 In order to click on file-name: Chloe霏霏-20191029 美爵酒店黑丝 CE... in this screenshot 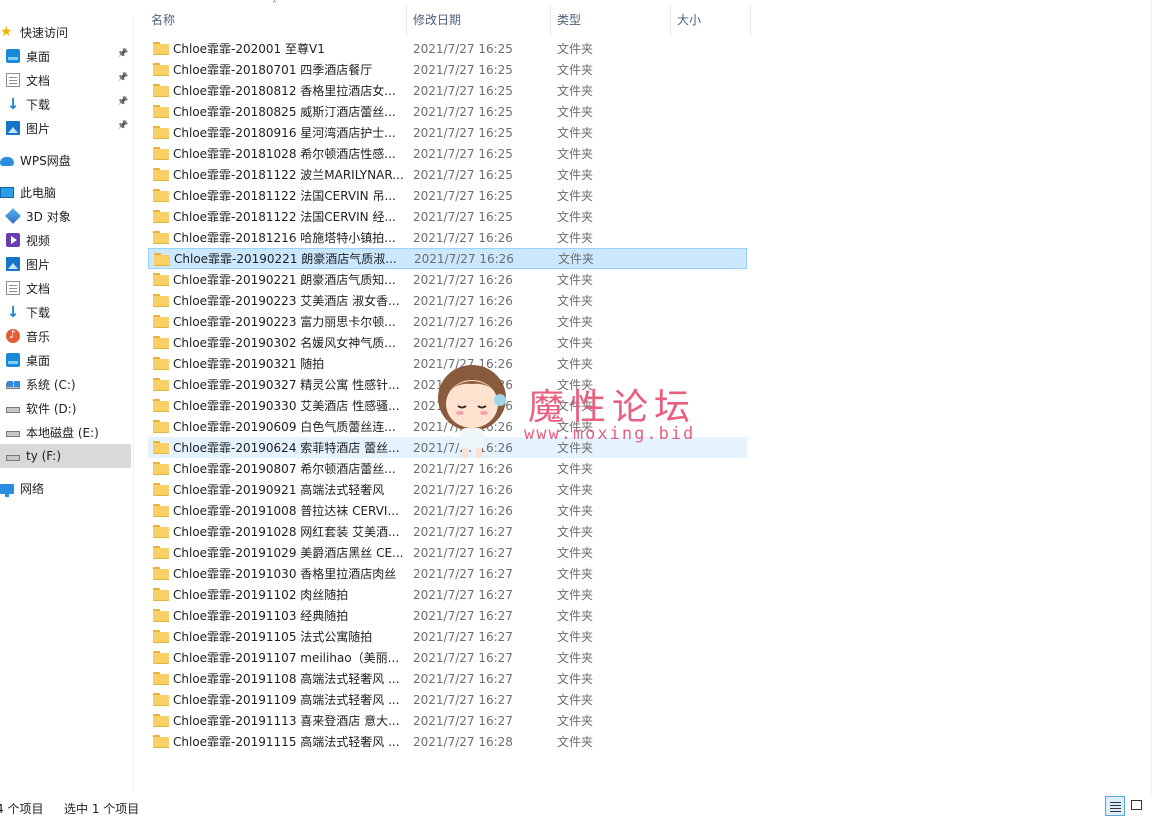, I will do `click(288, 553)`.